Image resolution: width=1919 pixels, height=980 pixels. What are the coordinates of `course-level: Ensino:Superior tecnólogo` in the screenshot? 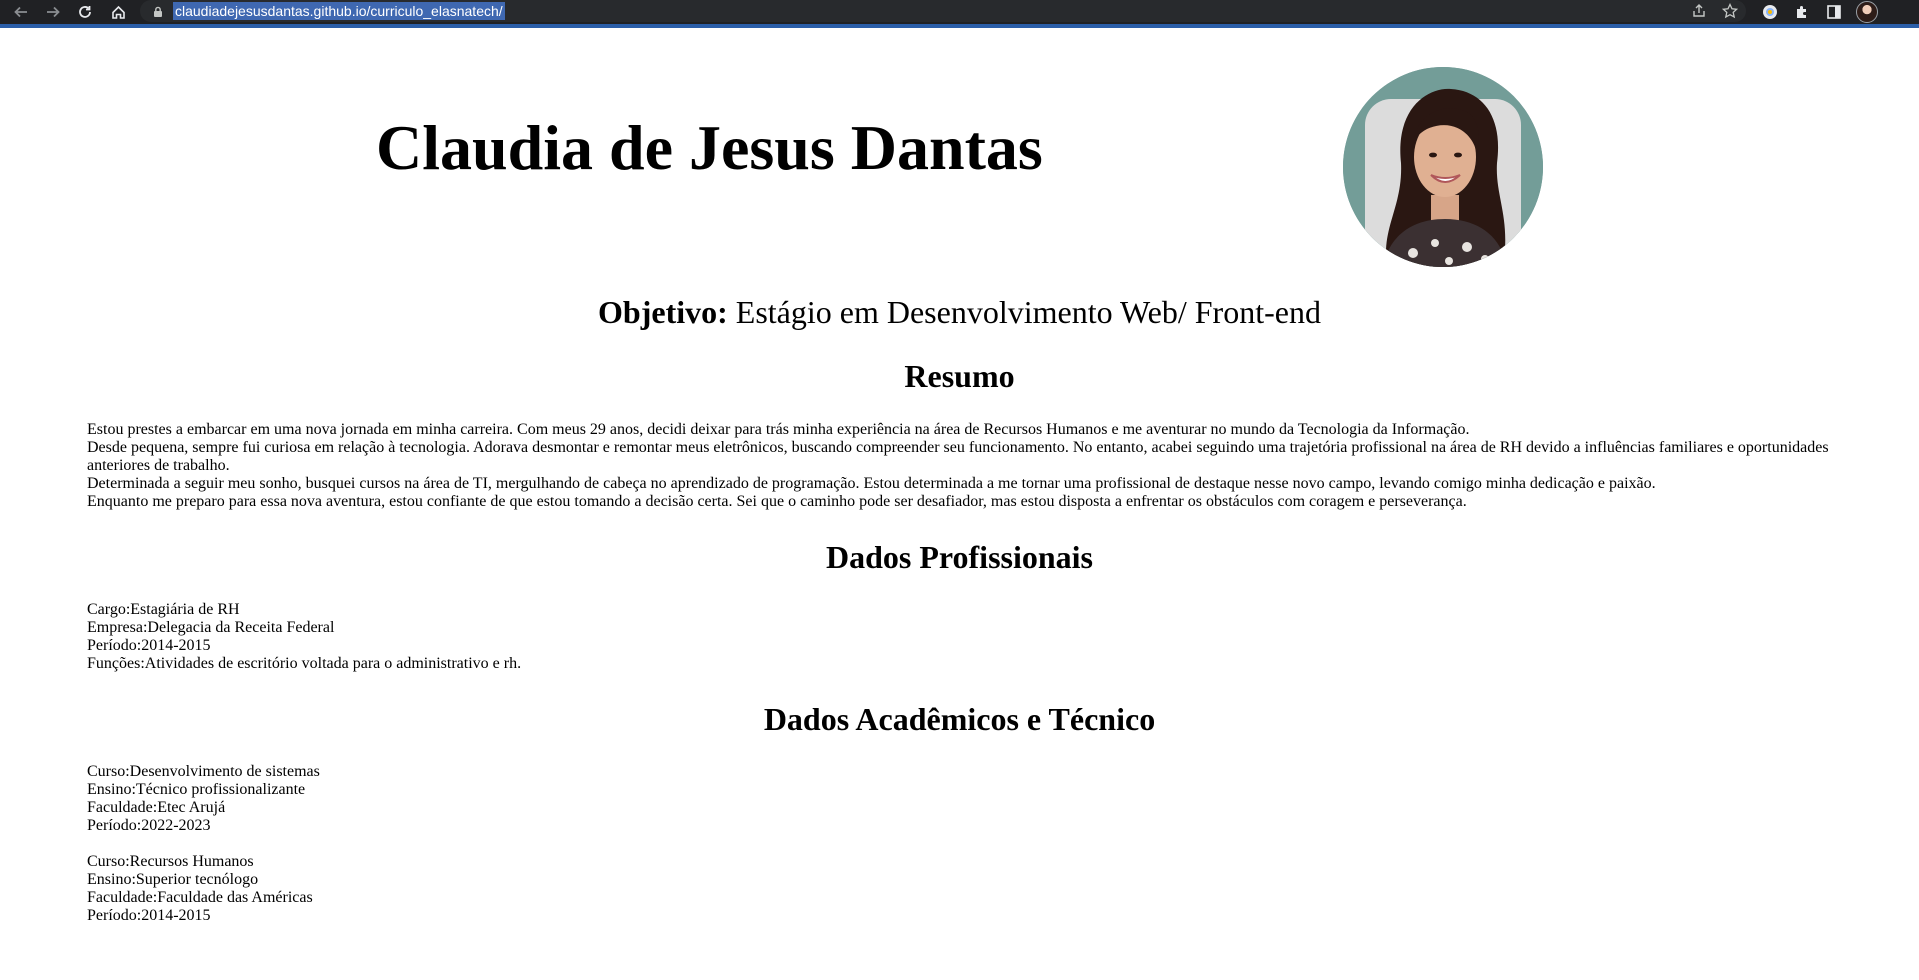 It's located at (173, 879).